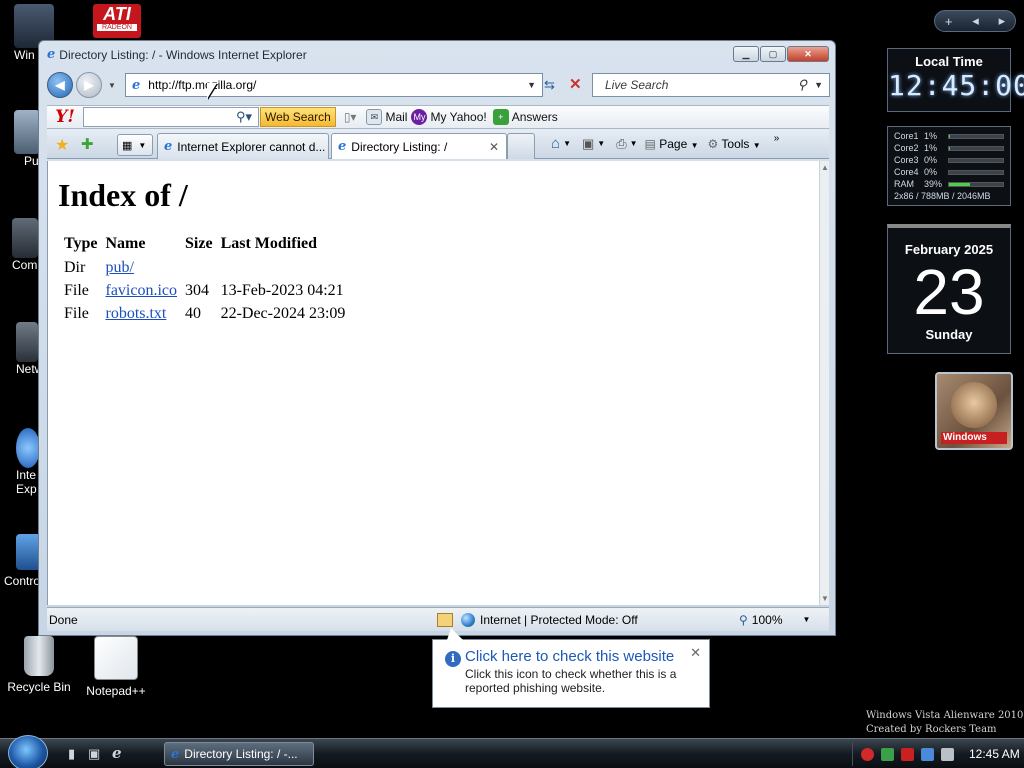  I want to click on quick-tabs-button: ▦ ▼, so click(135, 145).